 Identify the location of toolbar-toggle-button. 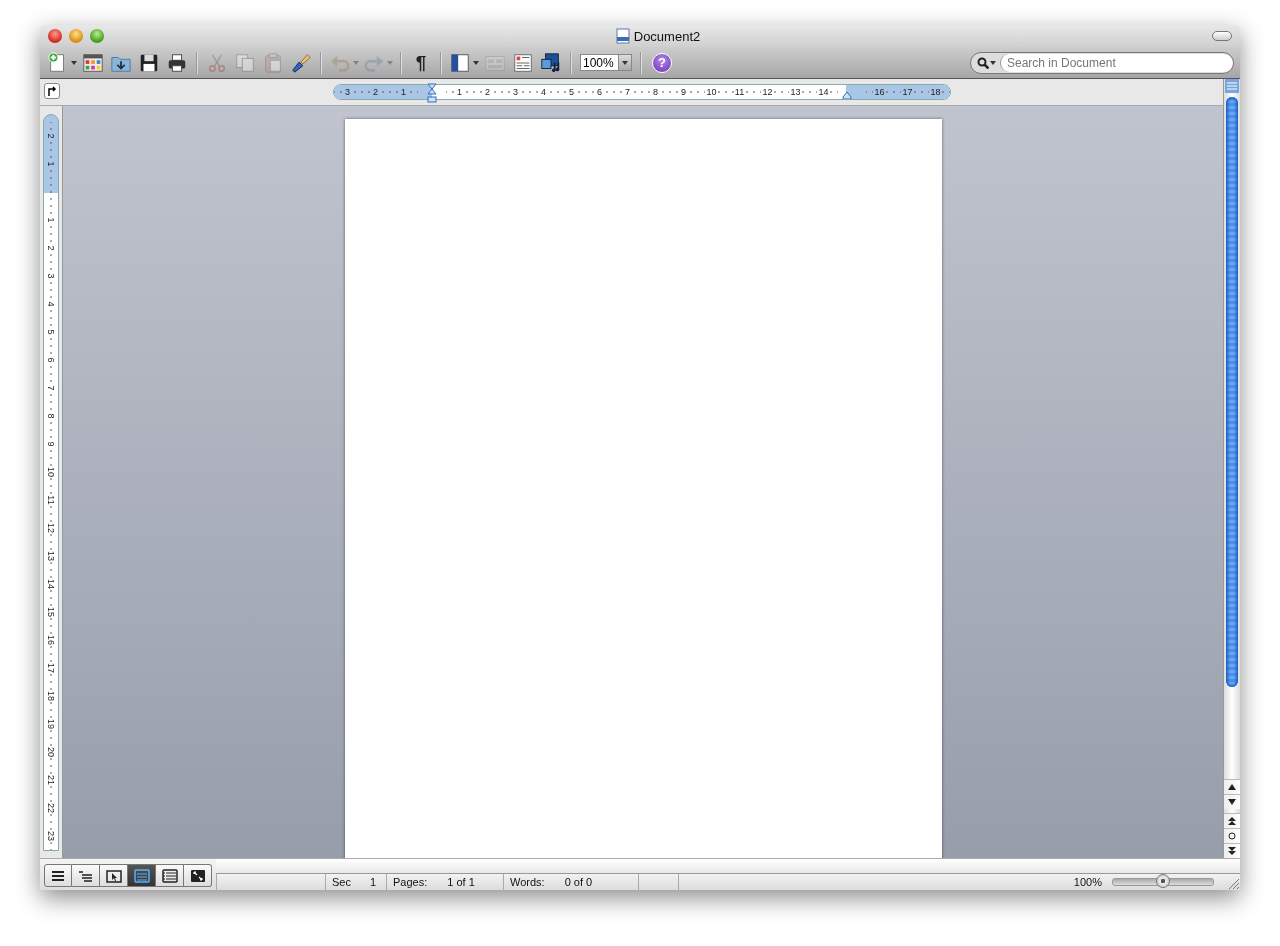
(1222, 36).